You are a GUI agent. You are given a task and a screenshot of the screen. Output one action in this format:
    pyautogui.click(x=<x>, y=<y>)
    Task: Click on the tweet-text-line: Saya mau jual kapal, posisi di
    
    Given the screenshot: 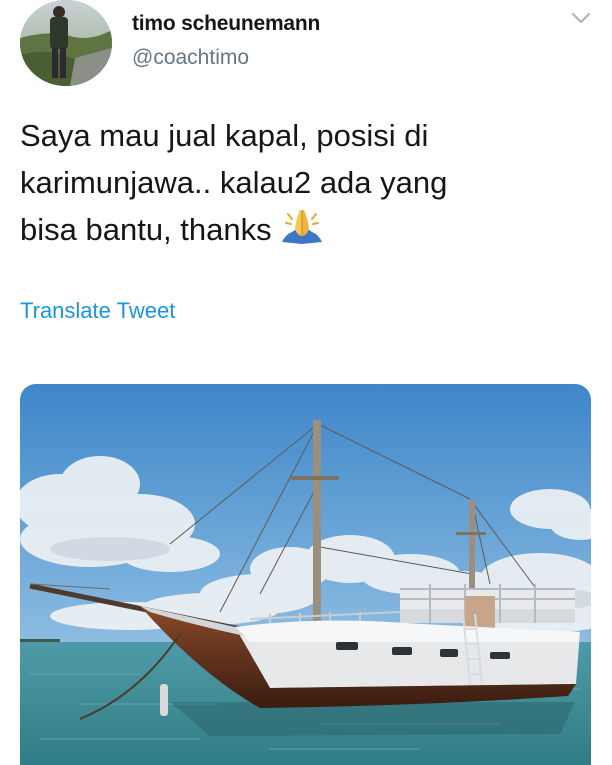 What is the action you would take?
    pyautogui.click(x=224, y=135)
    